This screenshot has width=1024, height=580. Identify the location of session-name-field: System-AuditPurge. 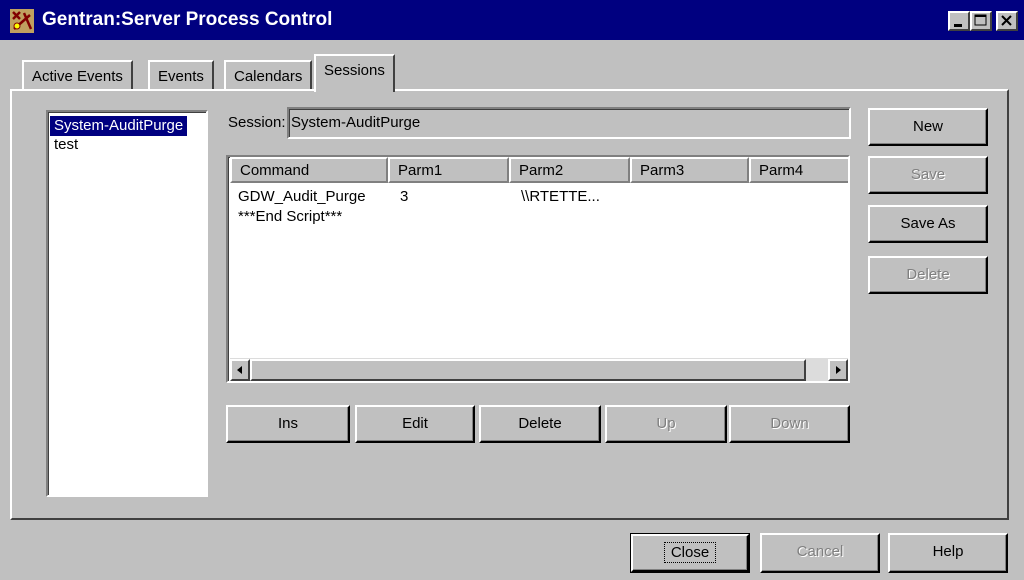
(569, 123).